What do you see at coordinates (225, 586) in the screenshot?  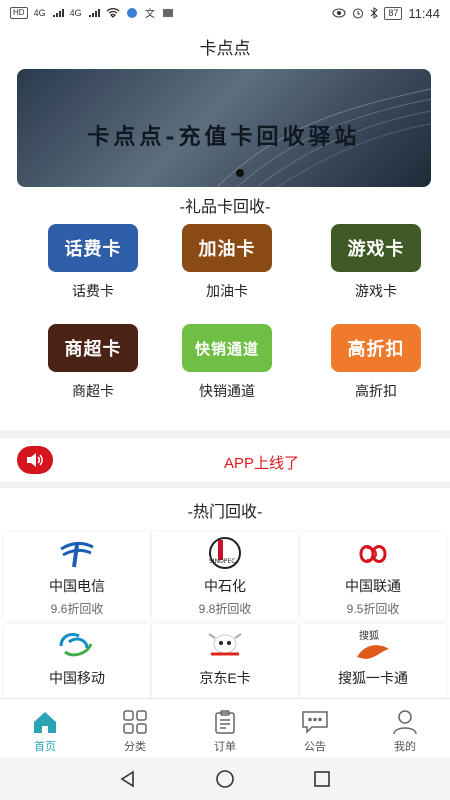 I see `hot-item-name: 中石化` at bounding box center [225, 586].